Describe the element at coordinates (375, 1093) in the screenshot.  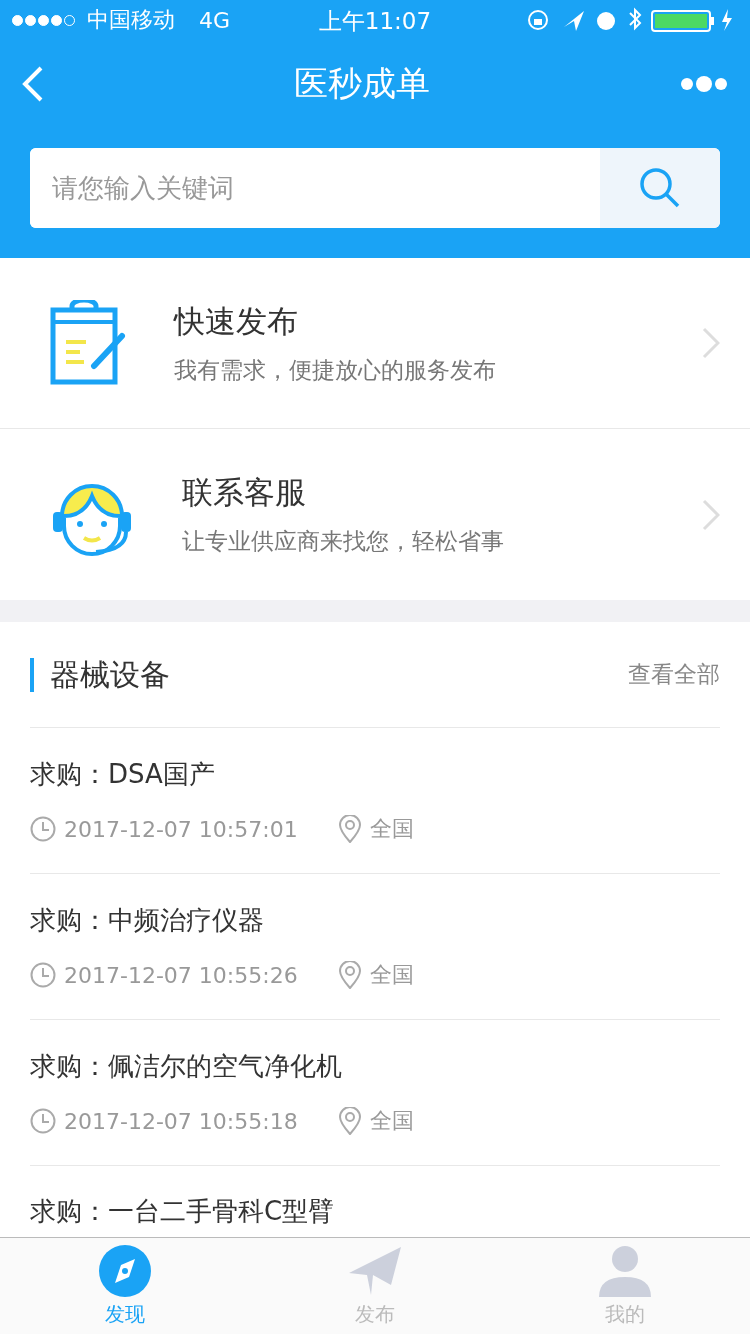
I see `request-item: 求购：佩洁尔的空气净化机 2017-12-07 10:55:18 全国` at that location.